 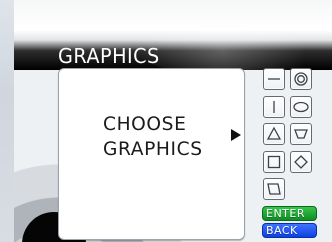 I want to click on vertical-line-icon, so click(x=274, y=107).